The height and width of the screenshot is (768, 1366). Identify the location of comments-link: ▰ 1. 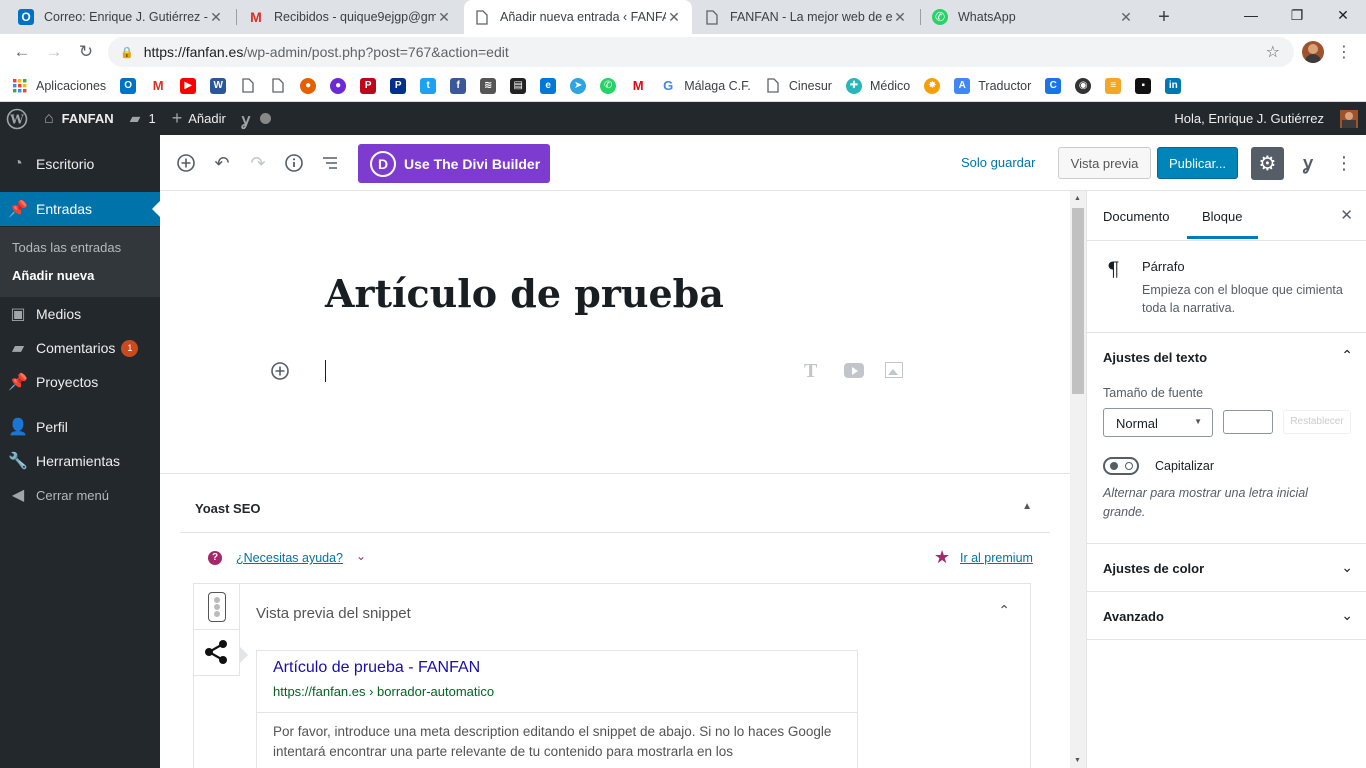
(143, 118).